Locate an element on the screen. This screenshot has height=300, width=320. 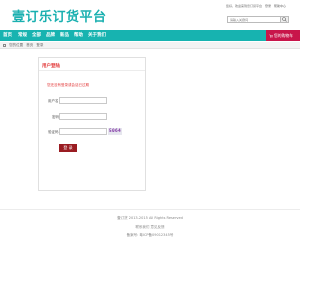
cart-icon is located at coordinates (271, 36).